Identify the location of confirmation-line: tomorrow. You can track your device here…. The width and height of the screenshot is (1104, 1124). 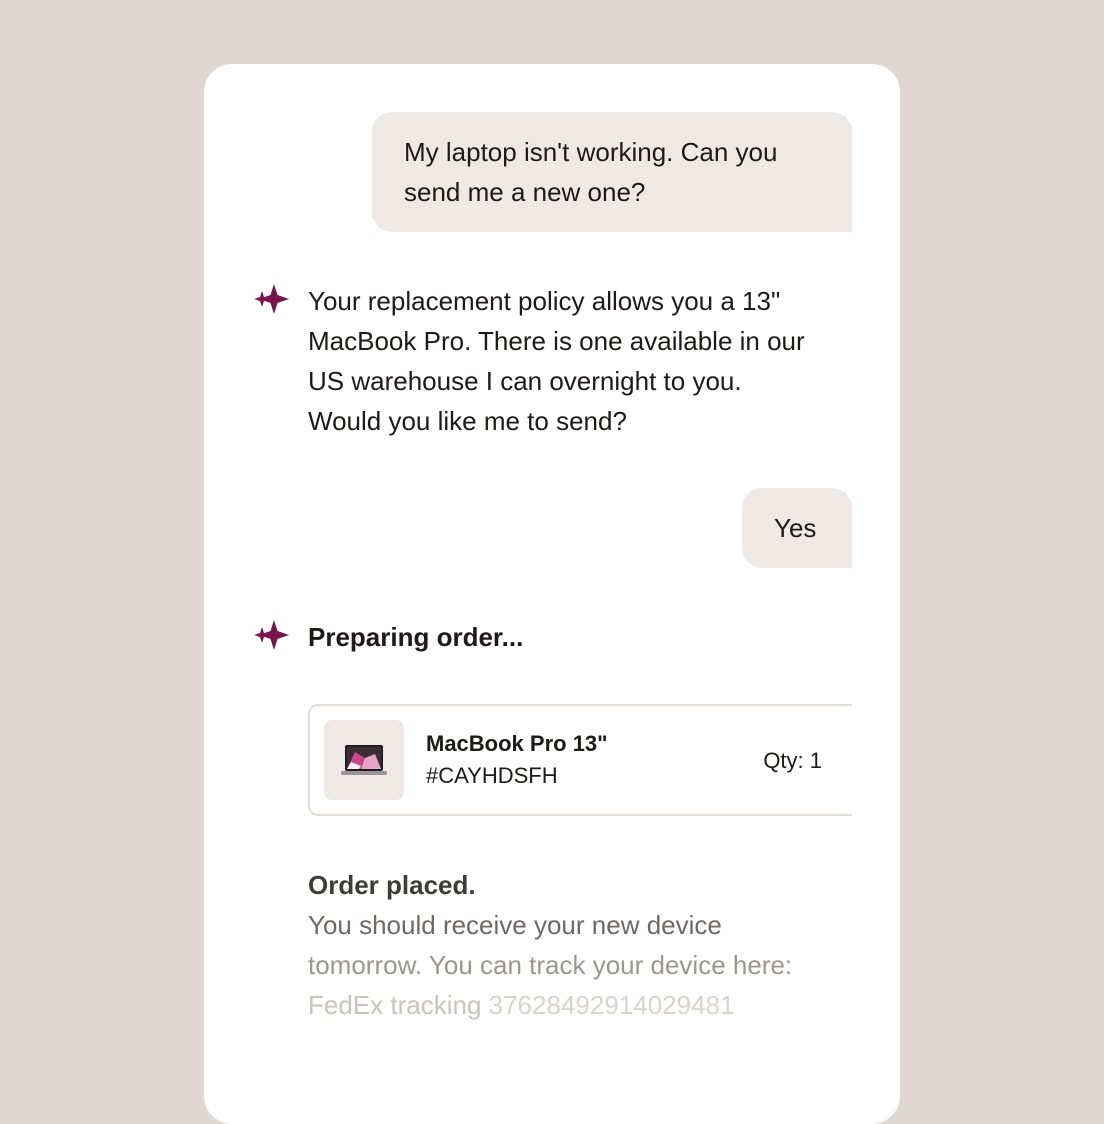
(550, 965).